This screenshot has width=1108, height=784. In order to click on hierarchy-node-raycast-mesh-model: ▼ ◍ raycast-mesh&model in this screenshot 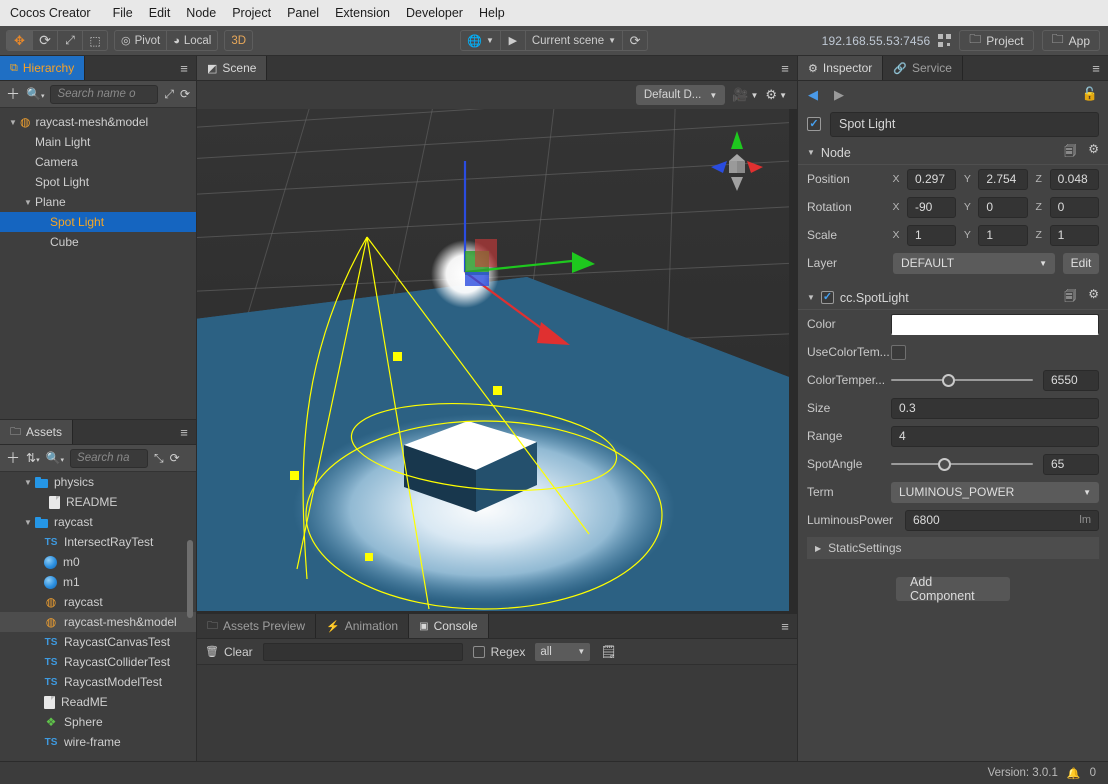, I will do `click(98, 122)`.